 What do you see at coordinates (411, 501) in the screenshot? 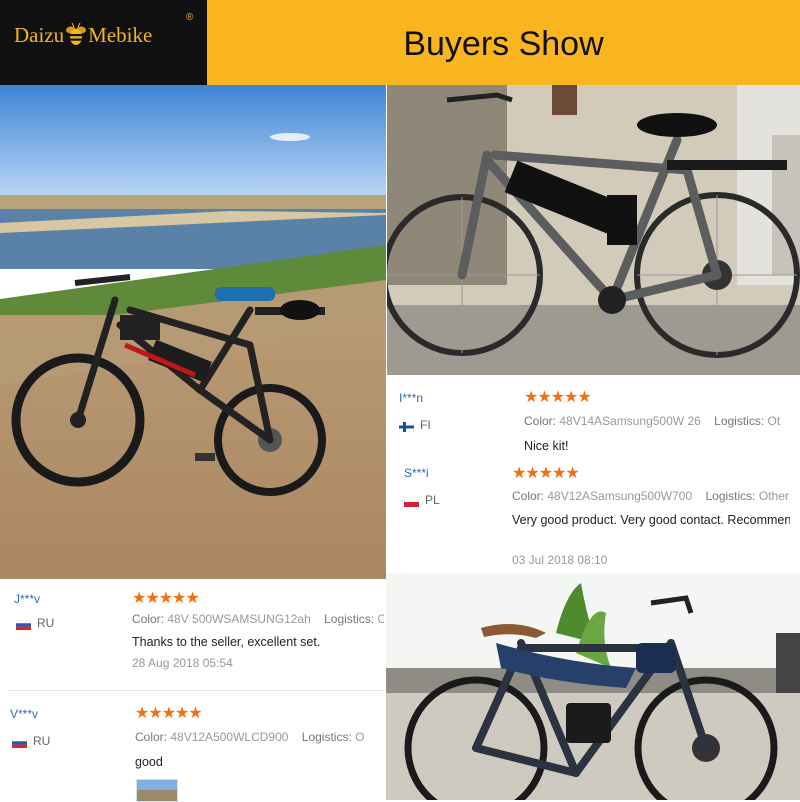
I see `poland-flag-icon` at bounding box center [411, 501].